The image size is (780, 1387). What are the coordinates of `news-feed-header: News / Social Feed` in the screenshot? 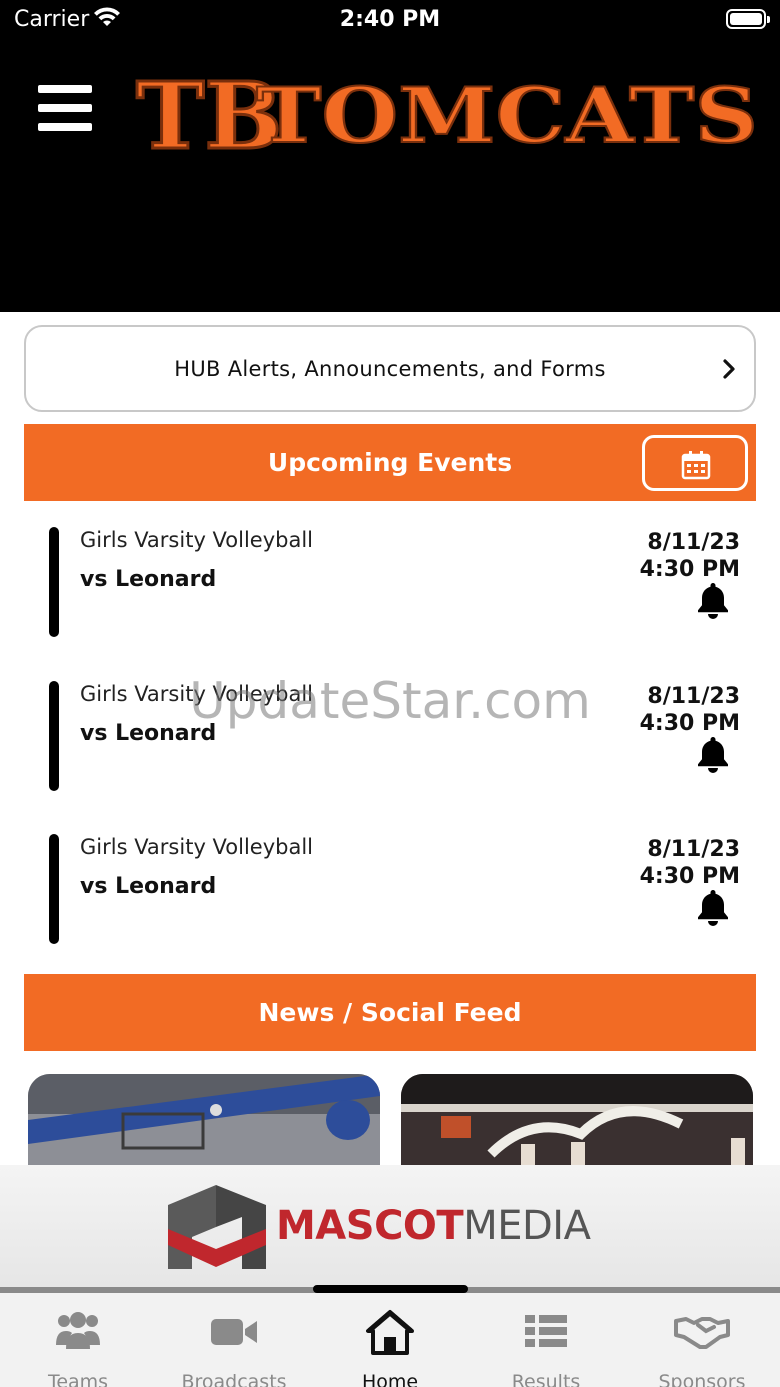 It's located at (390, 1012).